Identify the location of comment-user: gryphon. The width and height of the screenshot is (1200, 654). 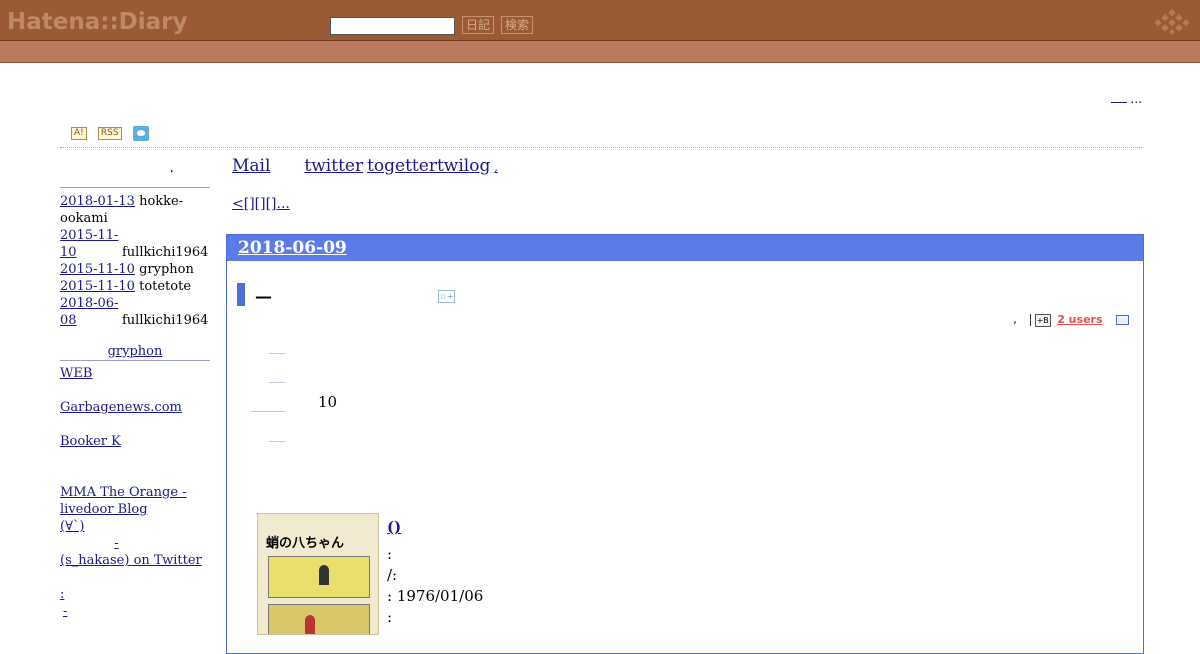
(166, 269).